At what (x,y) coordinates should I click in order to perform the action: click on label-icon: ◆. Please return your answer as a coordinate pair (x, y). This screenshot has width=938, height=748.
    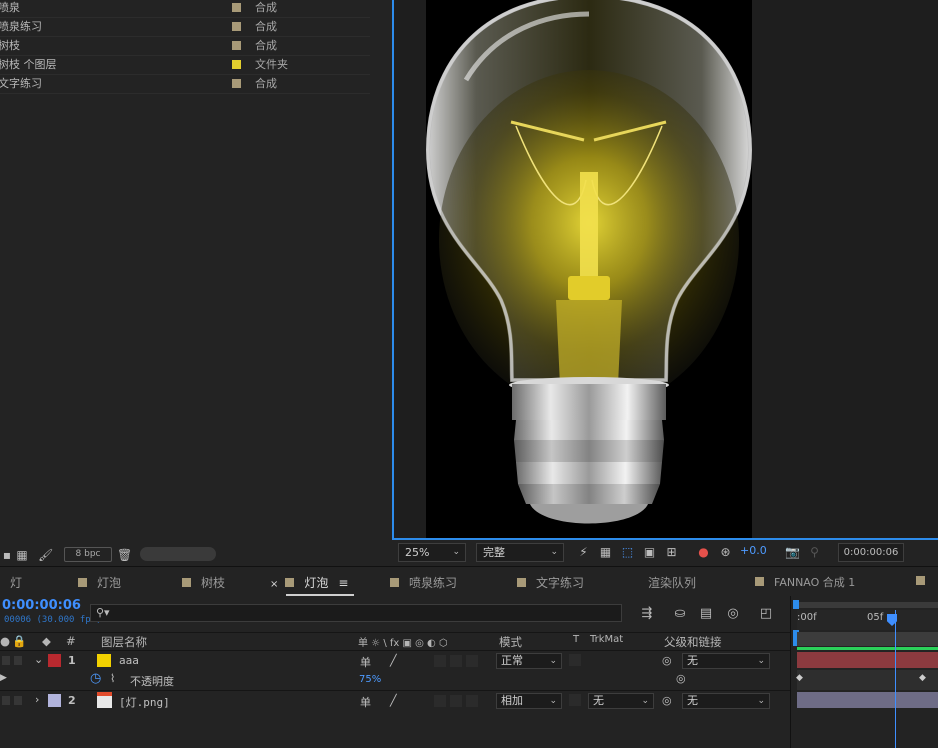
    Looking at the image, I should click on (46, 641).